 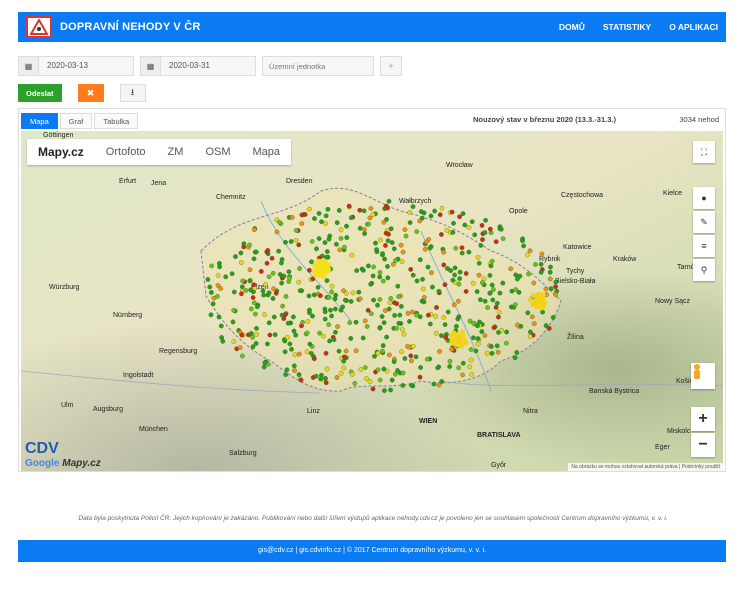 I want to click on send-button: Odeslat, so click(x=40, y=93).